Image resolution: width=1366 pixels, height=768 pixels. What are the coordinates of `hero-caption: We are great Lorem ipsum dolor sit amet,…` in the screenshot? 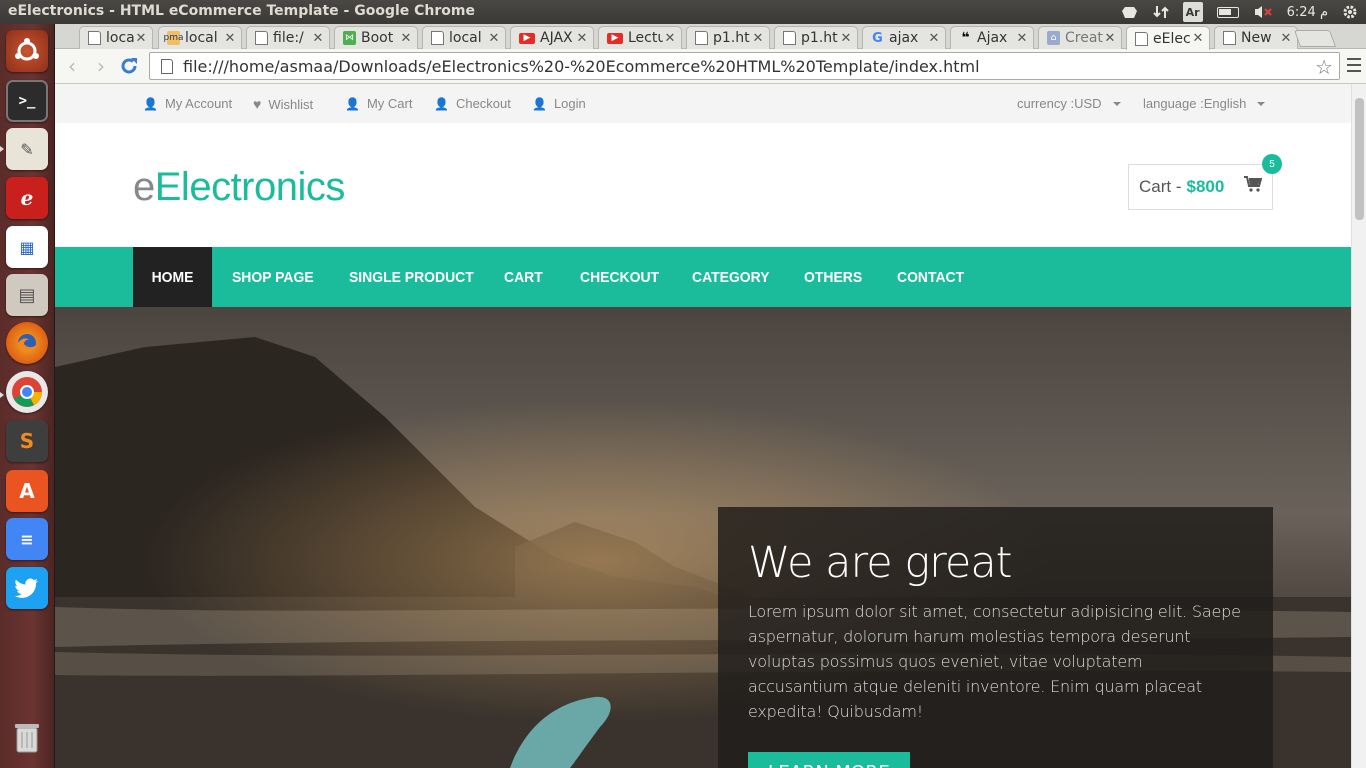 It's located at (995, 637).